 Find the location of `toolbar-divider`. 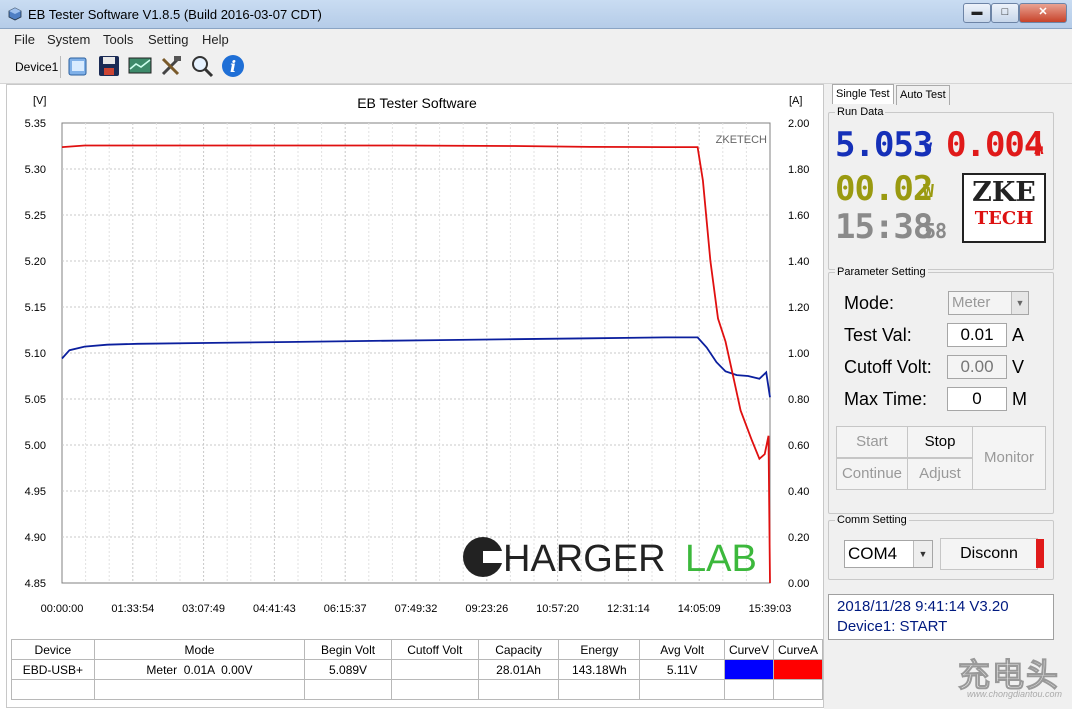

toolbar-divider is located at coordinates (60, 67).